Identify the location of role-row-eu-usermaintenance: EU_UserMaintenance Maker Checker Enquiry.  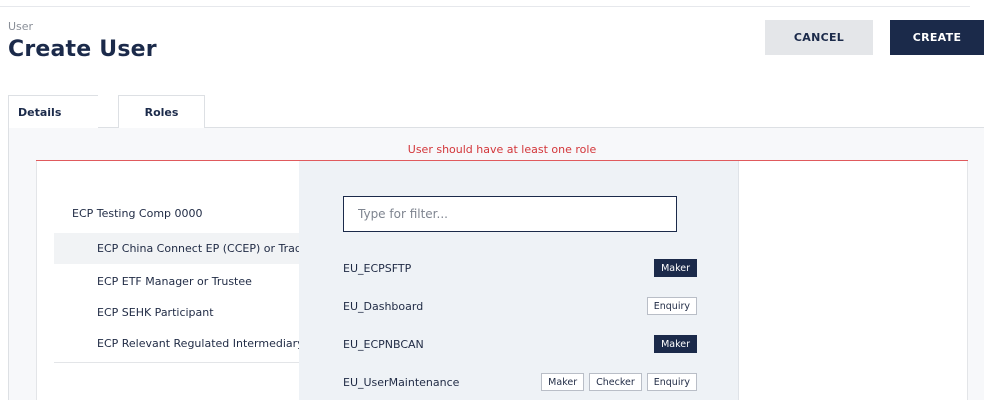
(520, 382).